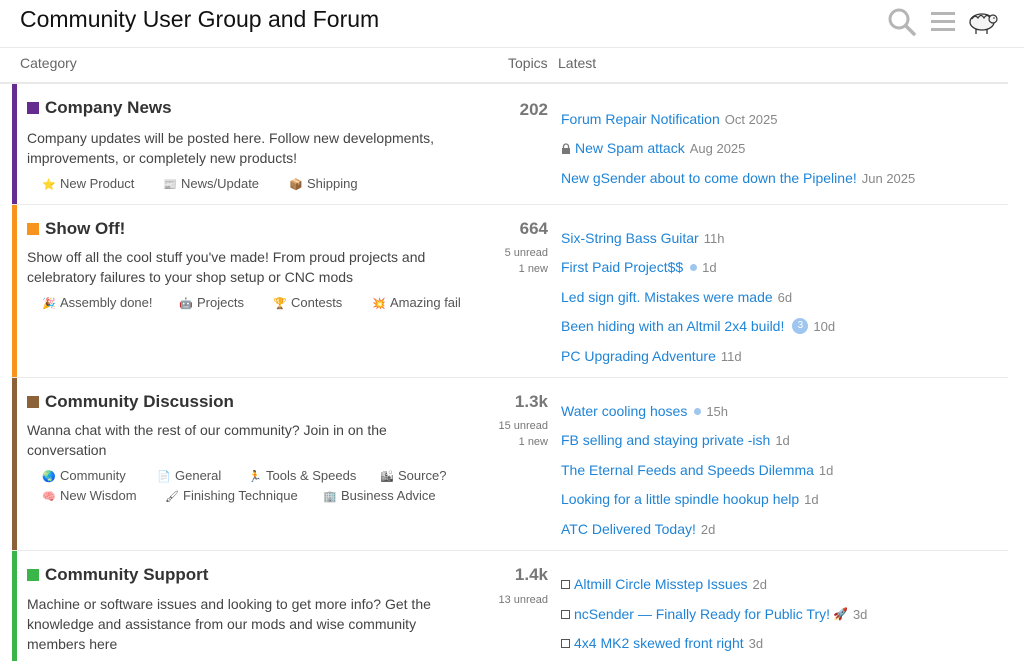 This screenshot has height=661, width=1024. Describe the element at coordinates (528, 63) in the screenshot. I see `column-header-topics: Topics` at that location.